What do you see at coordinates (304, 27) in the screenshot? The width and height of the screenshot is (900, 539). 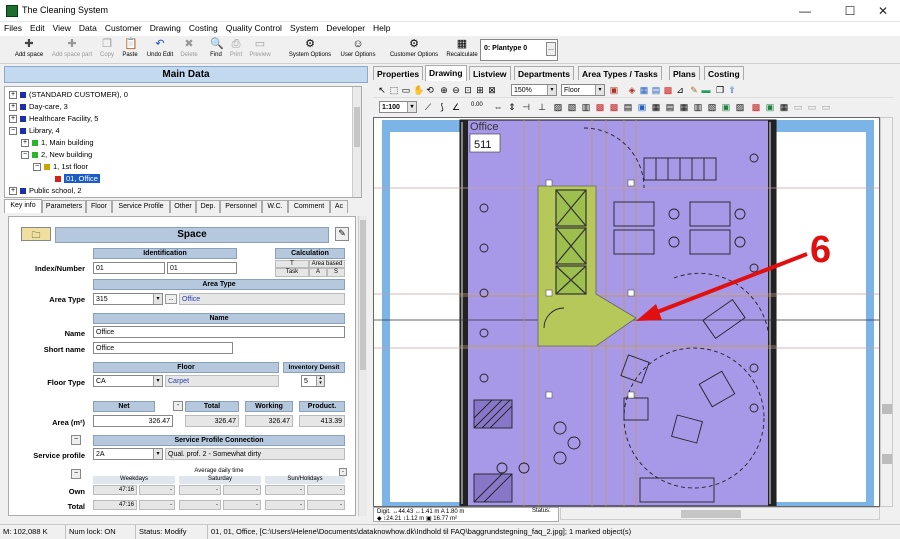 I see `menu-system: System` at bounding box center [304, 27].